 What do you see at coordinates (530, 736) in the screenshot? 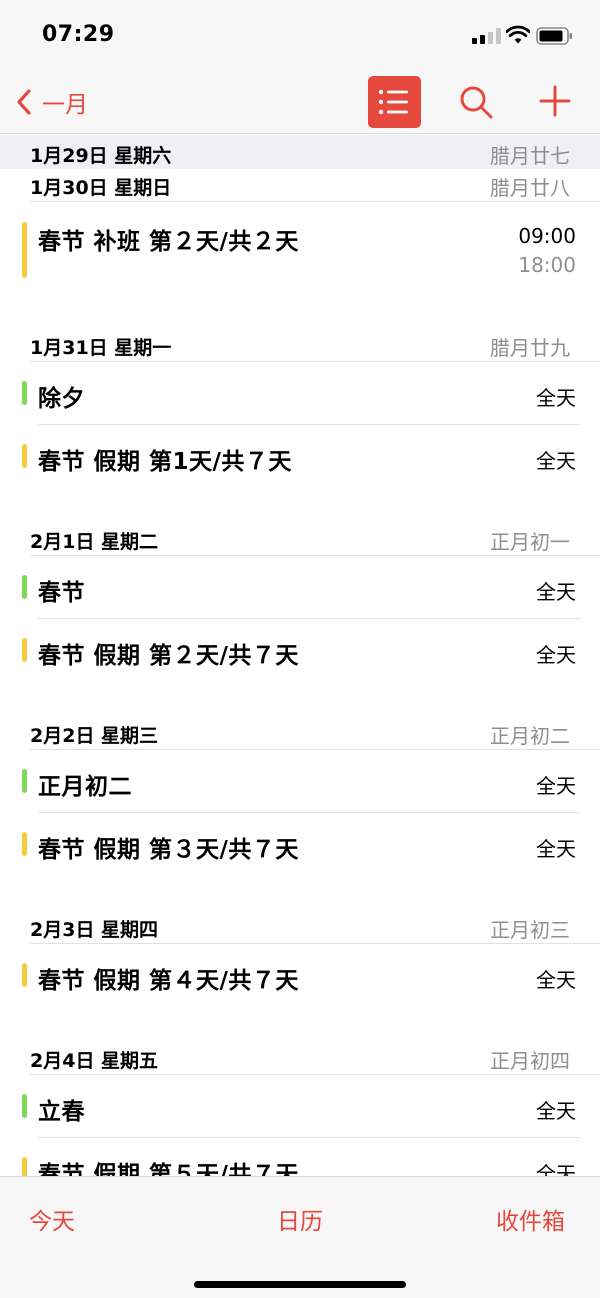
I see `day-lunar-date: 正月初二` at bounding box center [530, 736].